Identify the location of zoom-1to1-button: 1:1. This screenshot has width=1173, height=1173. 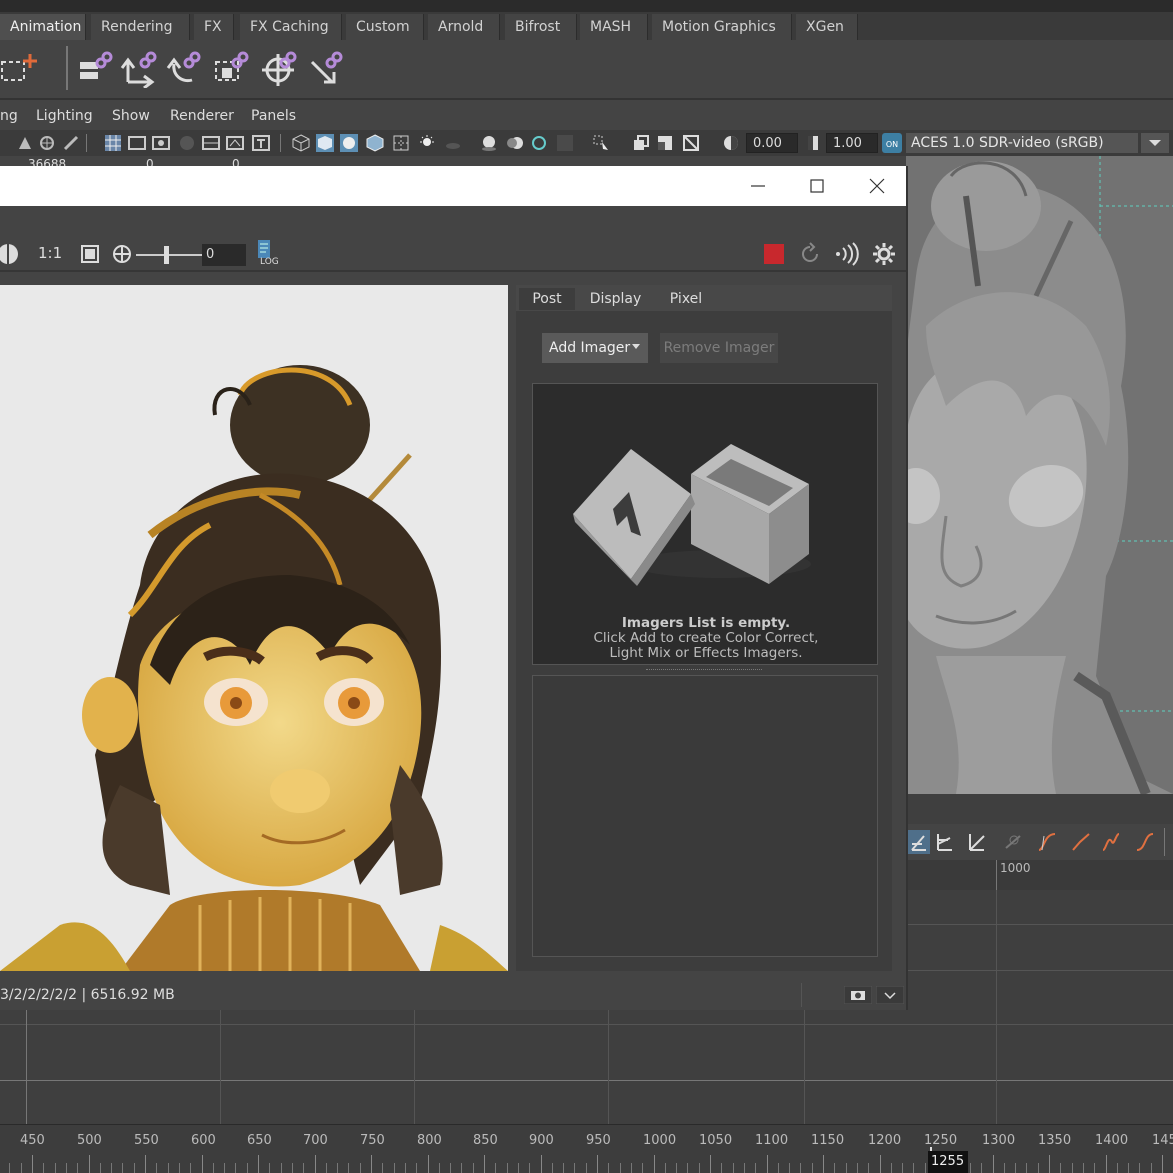
(50, 253).